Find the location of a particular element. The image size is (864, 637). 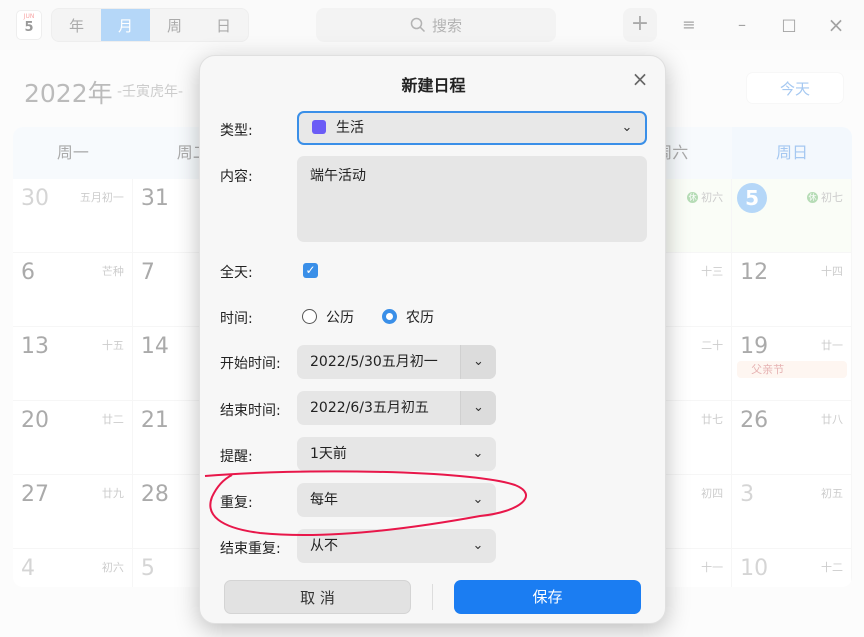

start-date-field: 2022/5/30五月初一 ⌄ is located at coordinates (396, 362).